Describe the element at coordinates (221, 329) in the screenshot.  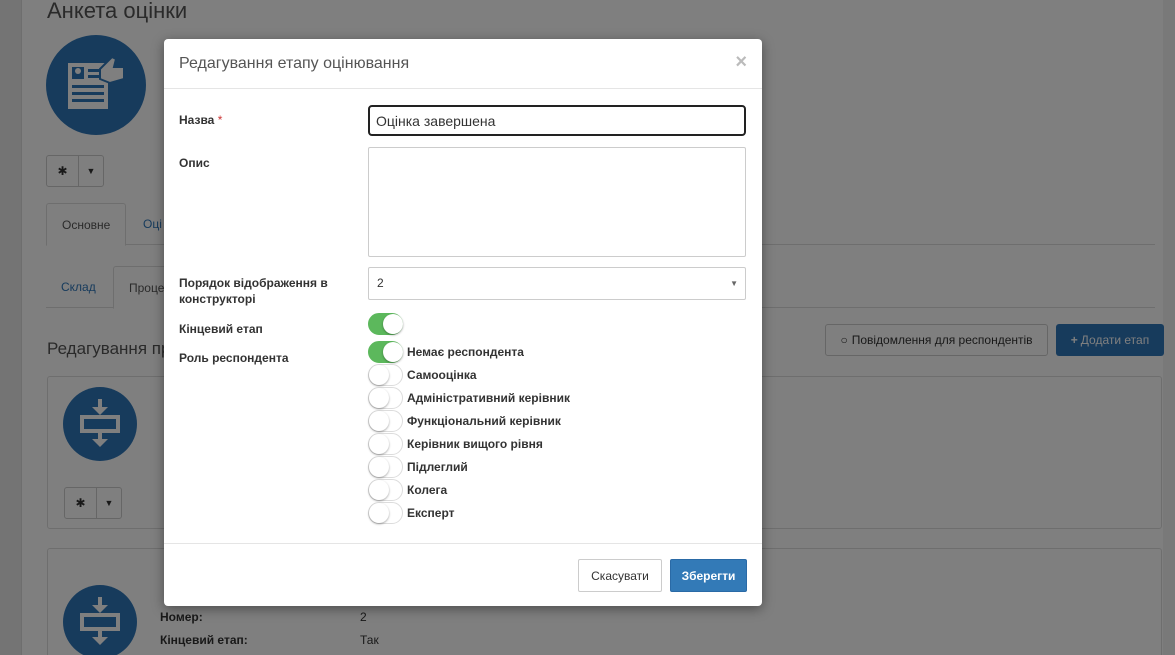
I see `final-stage-label: Кінцевий етап` at that location.